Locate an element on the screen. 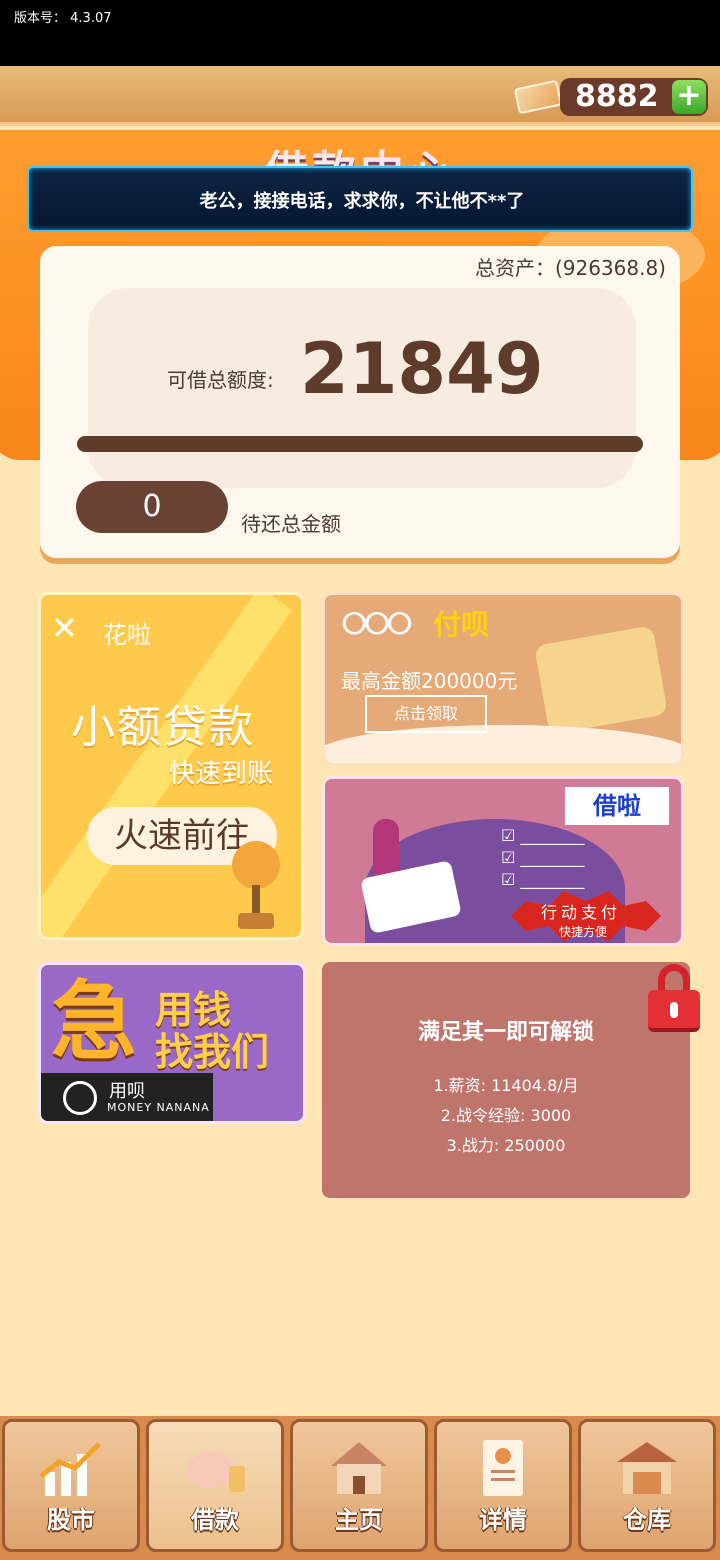 This screenshot has width=720, height=1560. cash-stack-icon is located at coordinates (538, 97).